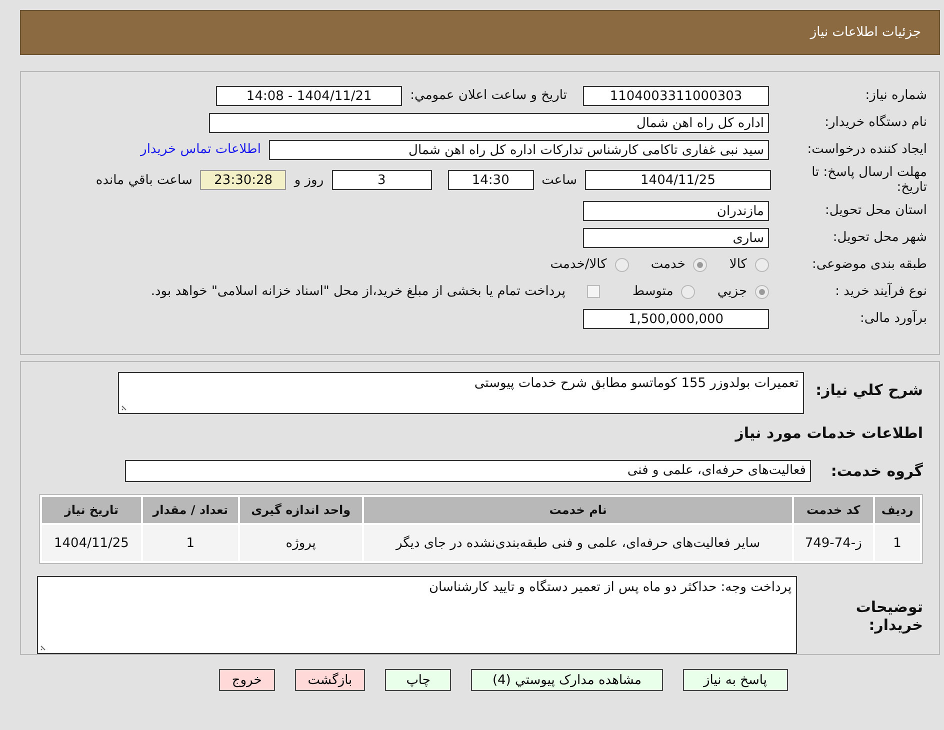 The image size is (944, 730). Describe the element at coordinates (828, 433) in the screenshot. I see `section-title: اطلاعات خدمات مورد نیاز` at that location.